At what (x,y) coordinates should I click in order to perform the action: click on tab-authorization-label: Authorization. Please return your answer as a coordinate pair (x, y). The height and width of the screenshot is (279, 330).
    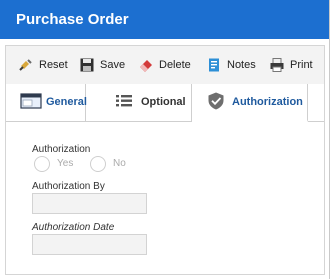
    Looking at the image, I should click on (267, 102).